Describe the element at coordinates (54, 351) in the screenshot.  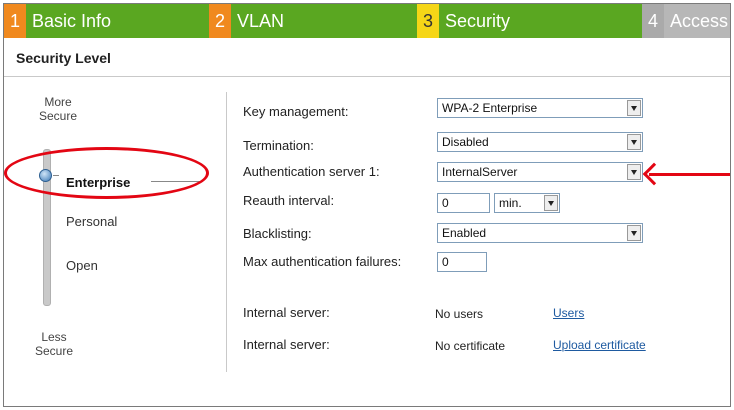
I see `less-secure-line2: Secure` at that location.